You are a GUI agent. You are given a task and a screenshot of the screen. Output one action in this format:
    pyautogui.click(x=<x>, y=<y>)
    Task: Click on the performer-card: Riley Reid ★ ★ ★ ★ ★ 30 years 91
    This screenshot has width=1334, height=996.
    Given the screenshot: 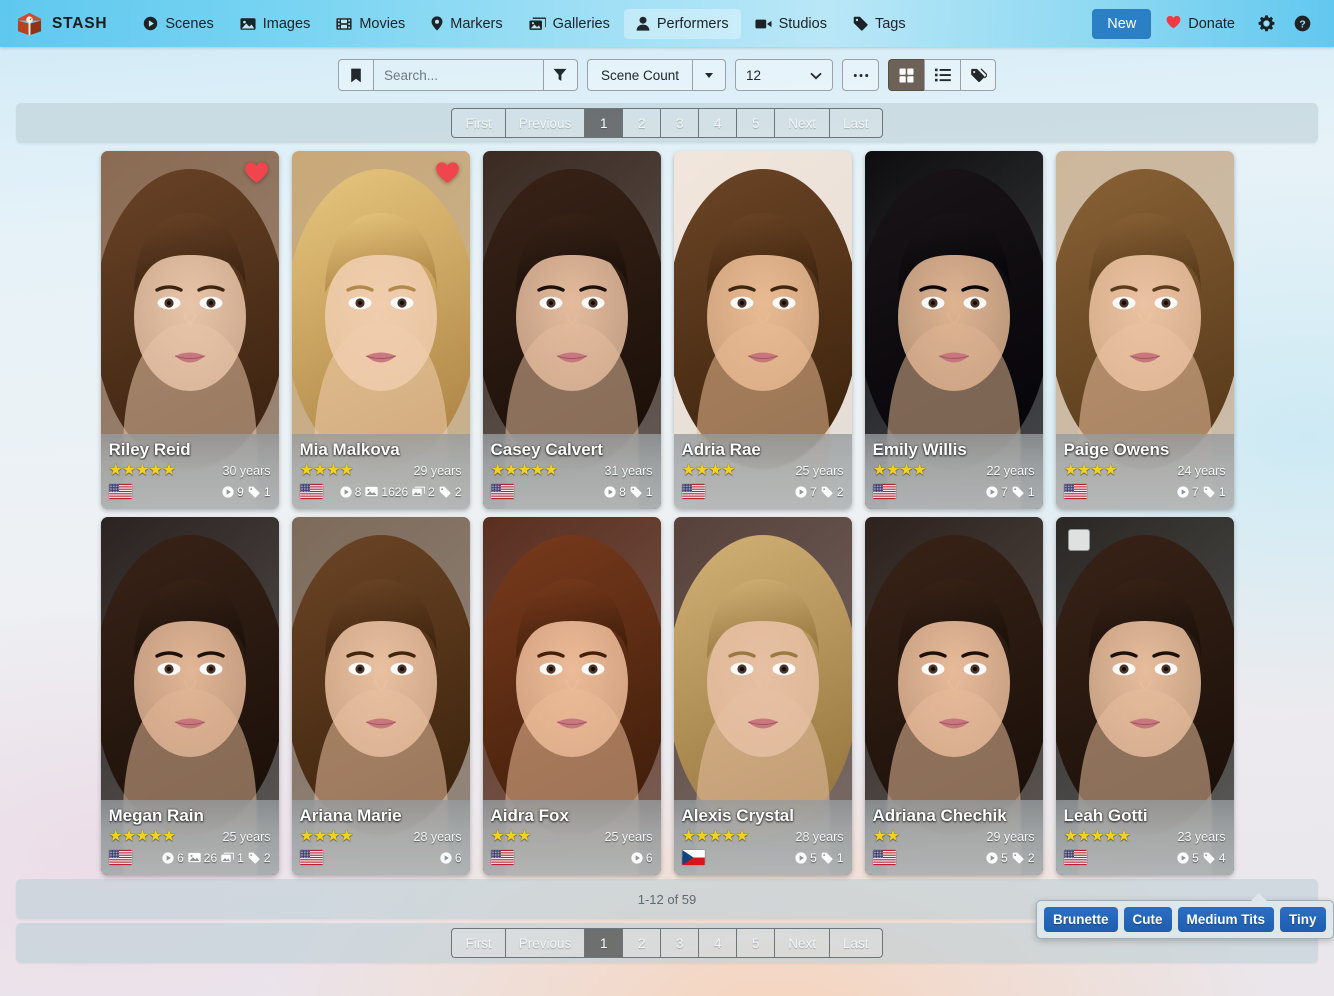 What is the action you would take?
    pyautogui.click(x=189, y=330)
    